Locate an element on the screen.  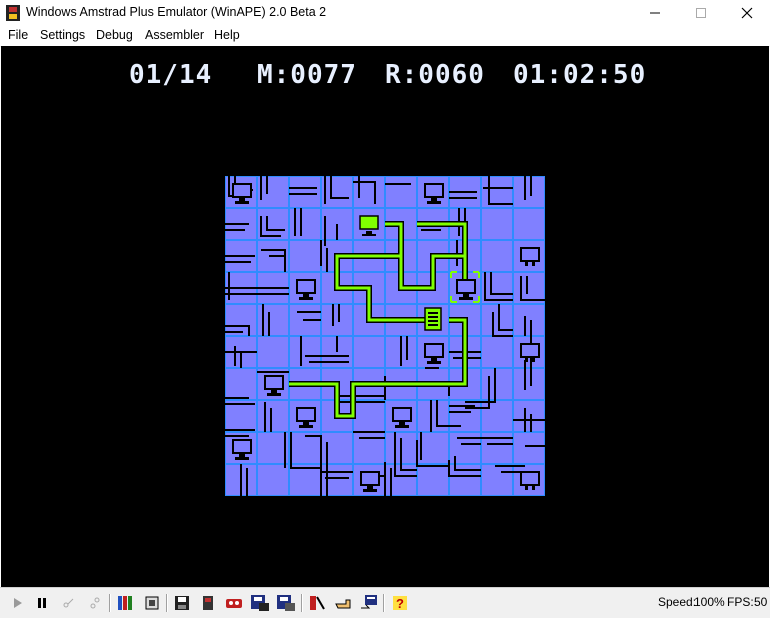
menu-help: Help is located at coordinates (227, 35).